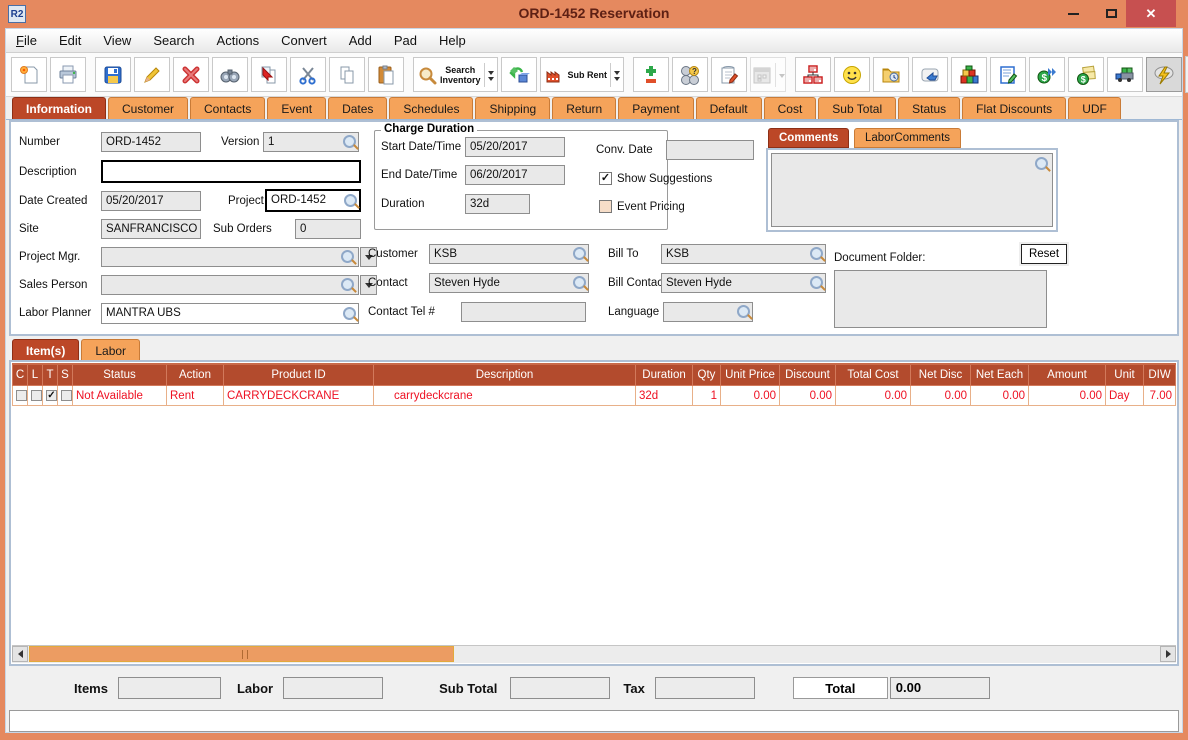 The image size is (1188, 740). What do you see at coordinates (26, 40) in the screenshot?
I see `menu-file: File` at bounding box center [26, 40].